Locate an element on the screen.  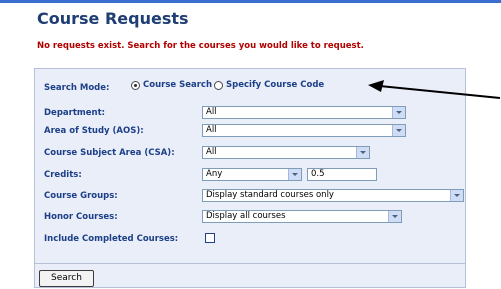
credits-operator-select: Any is located at coordinates (252, 174).